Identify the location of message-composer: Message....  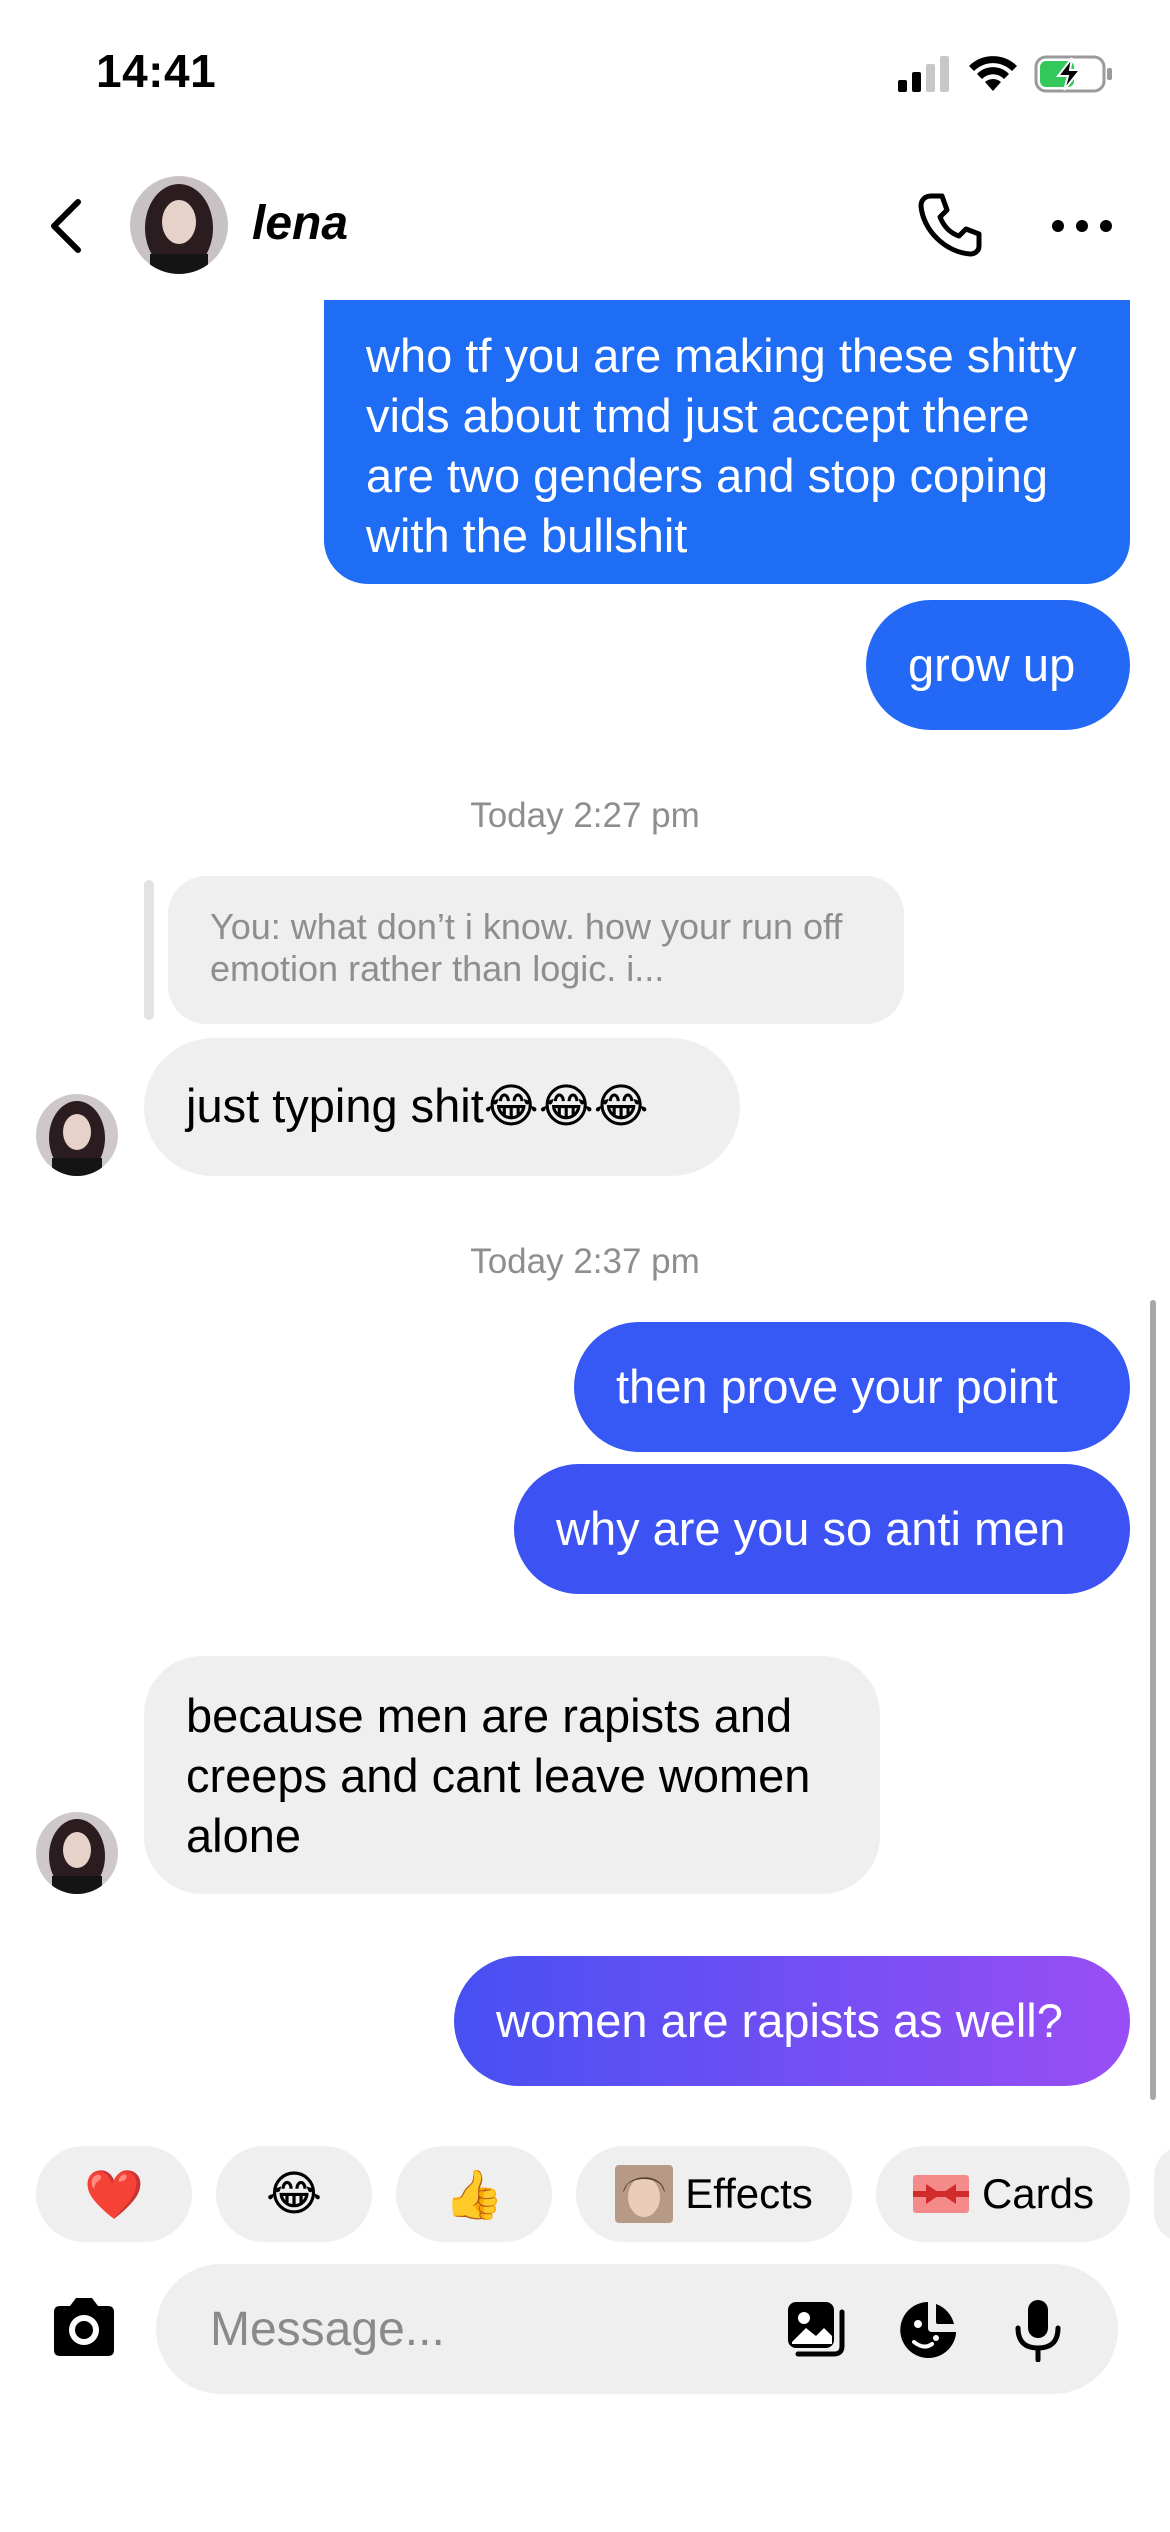
(637, 2329).